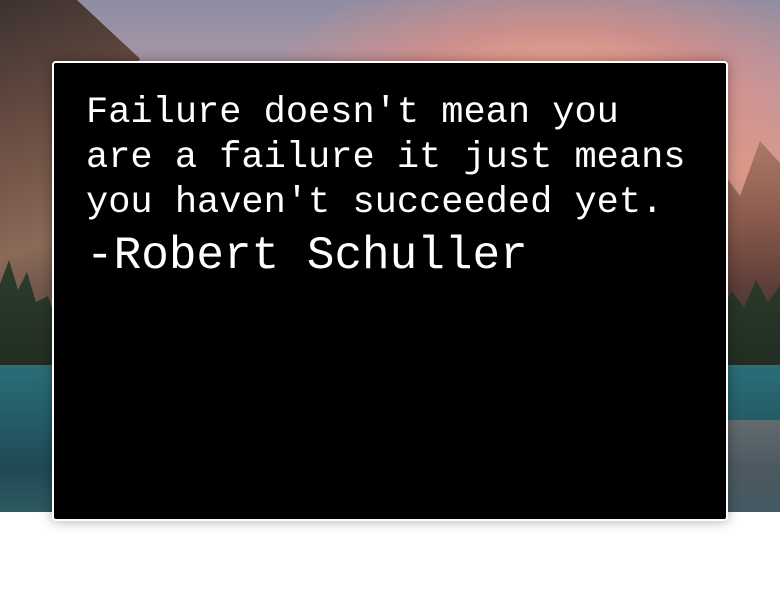  Describe the element at coordinates (752, 466) in the screenshot. I see `lake-reflection` at that location.